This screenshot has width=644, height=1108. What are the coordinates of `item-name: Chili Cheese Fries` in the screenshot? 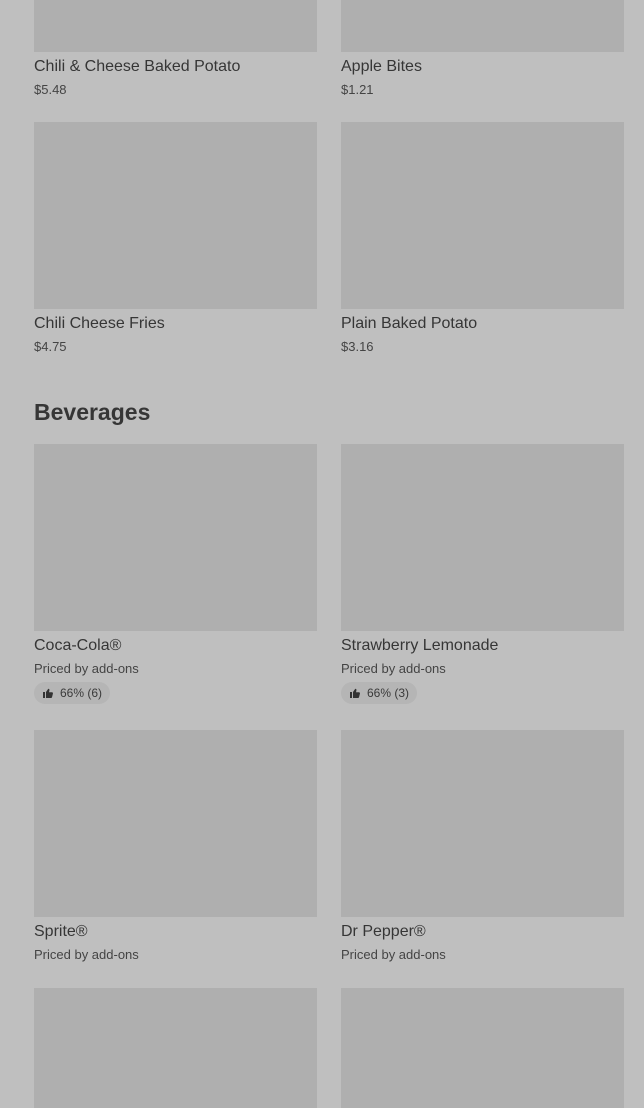 It's located at (99, 323).